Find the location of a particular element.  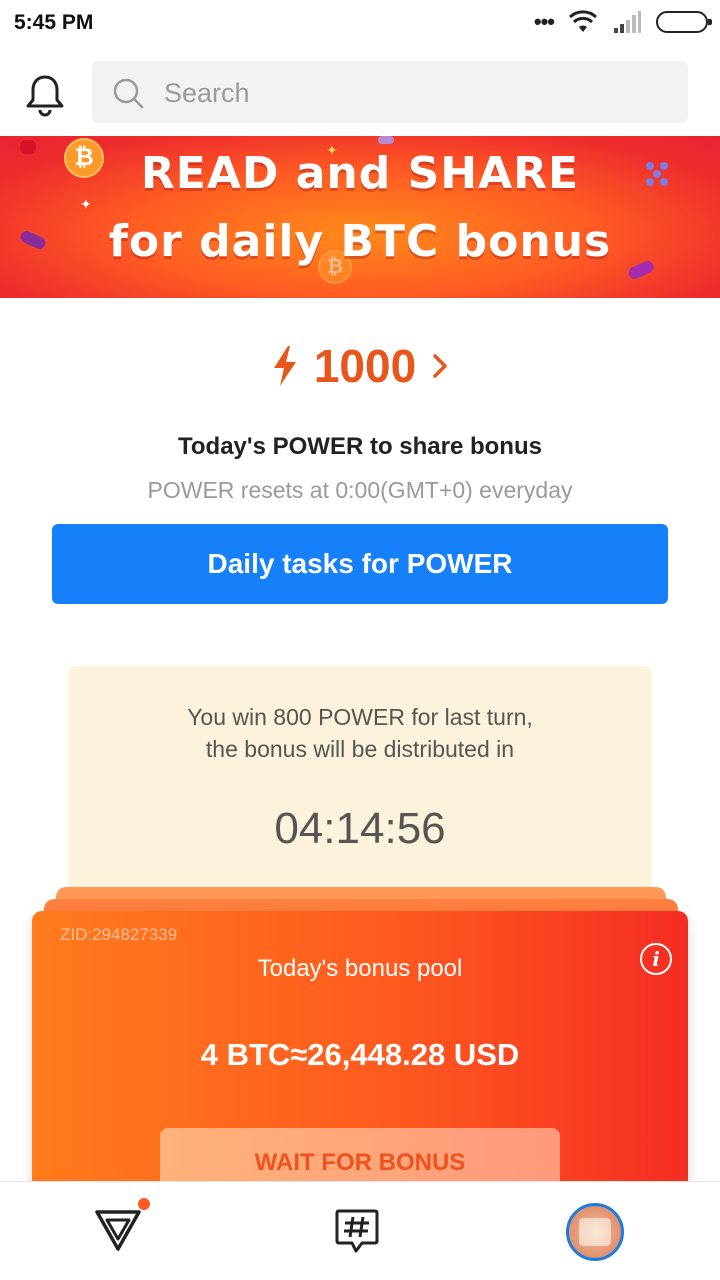

home-triangle-icon is located at coordinates (118, 1230).